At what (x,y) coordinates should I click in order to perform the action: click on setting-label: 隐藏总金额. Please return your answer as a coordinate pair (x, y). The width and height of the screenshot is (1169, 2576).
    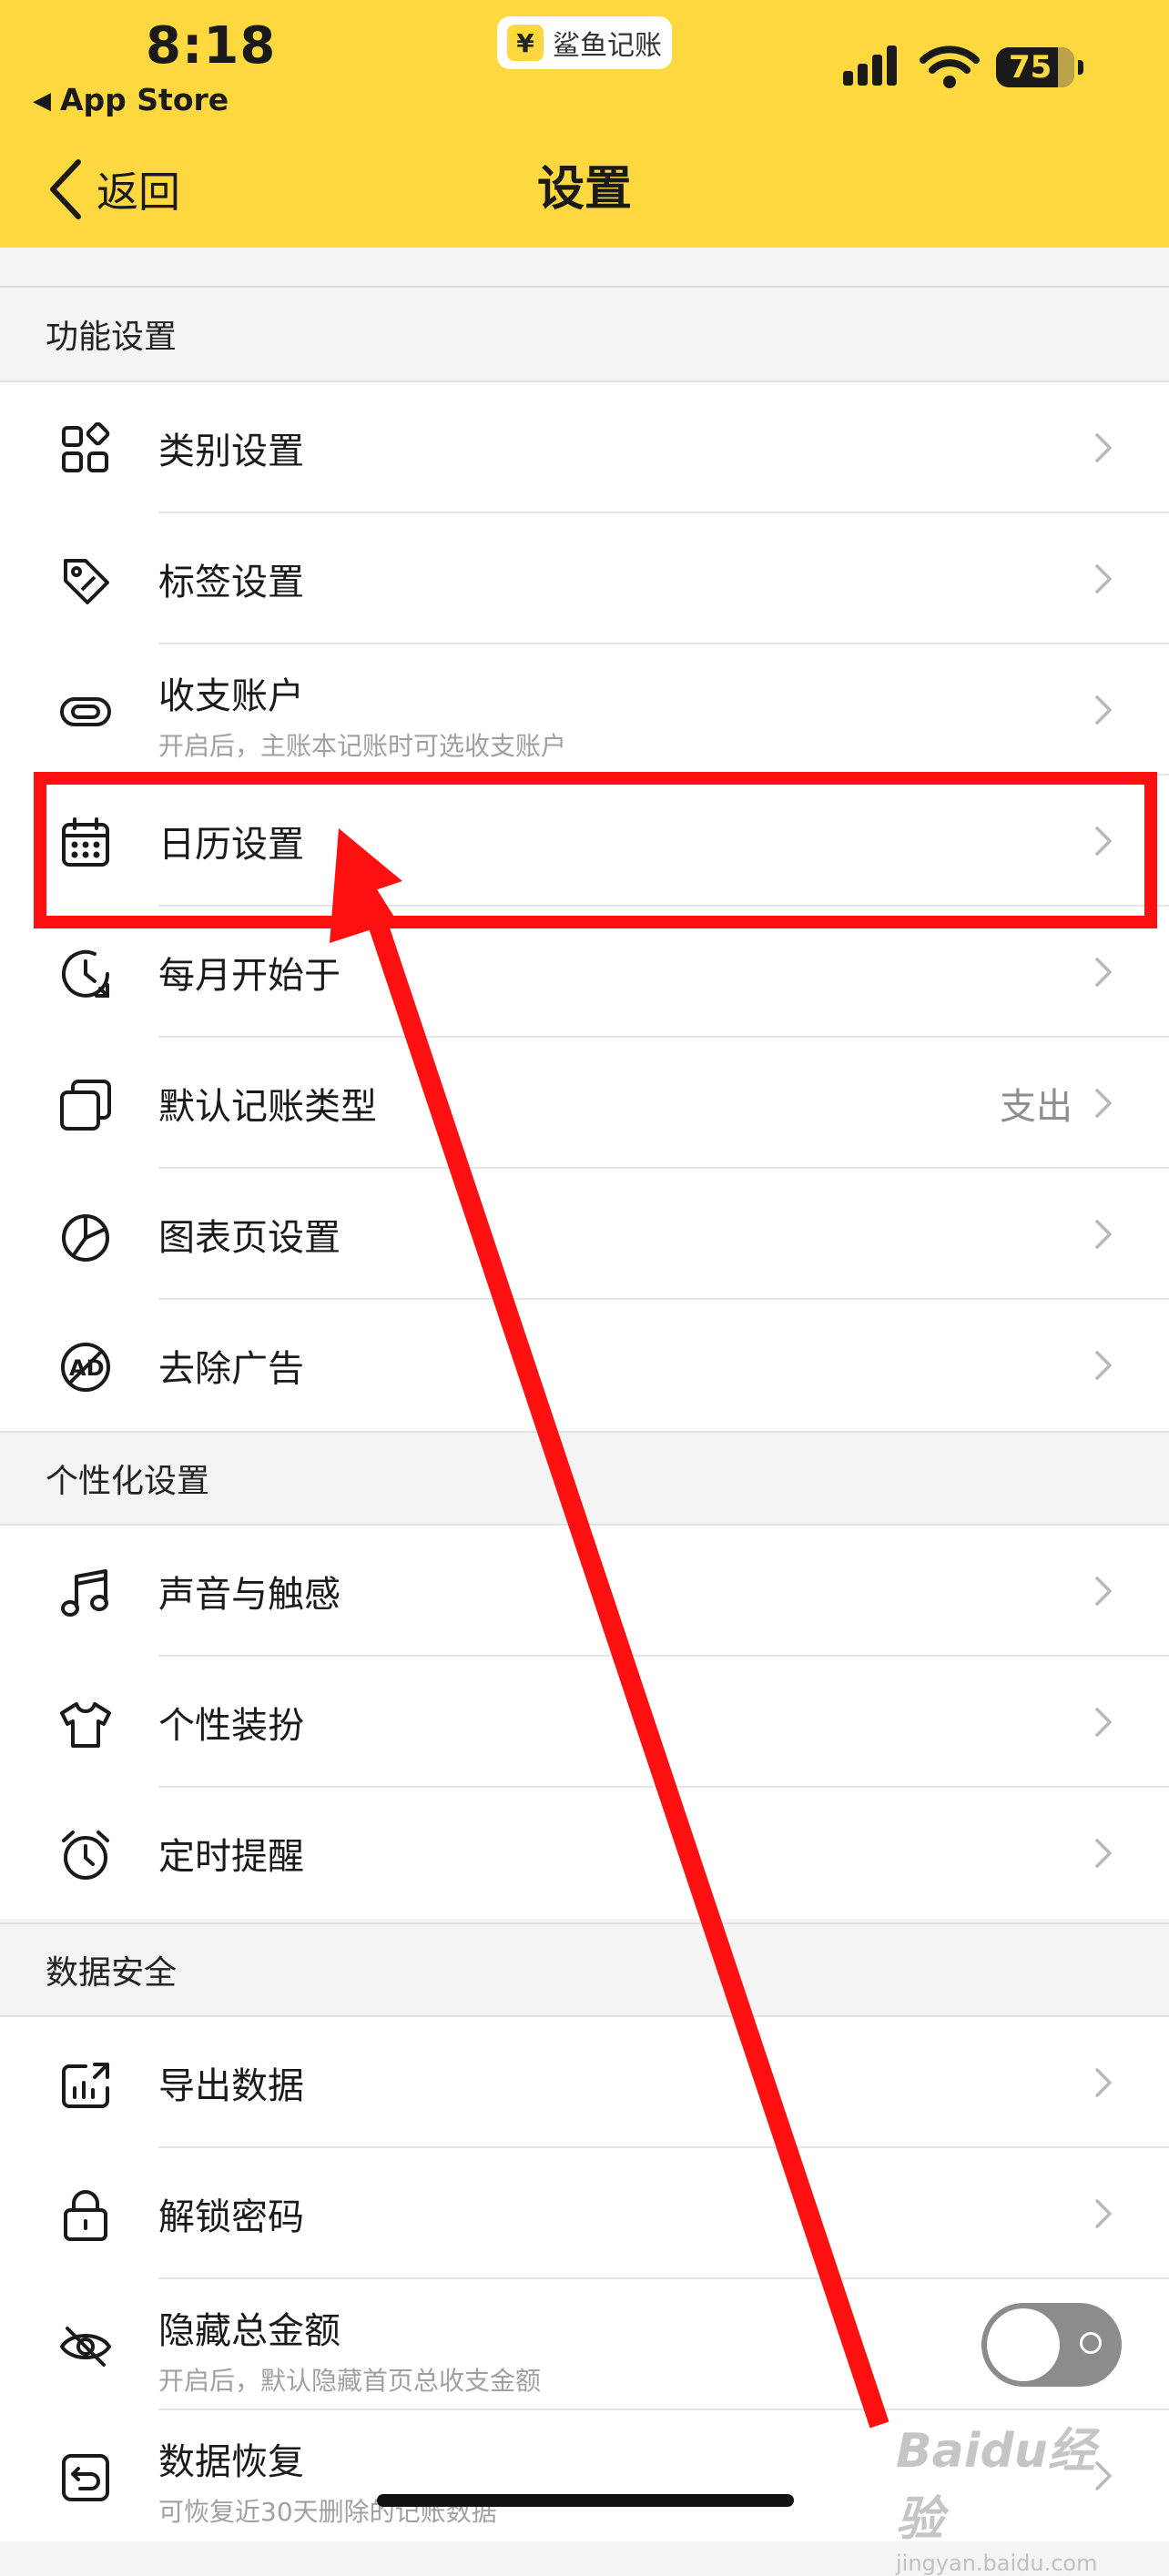
    Looking at the image, I should click on (249, 2331).